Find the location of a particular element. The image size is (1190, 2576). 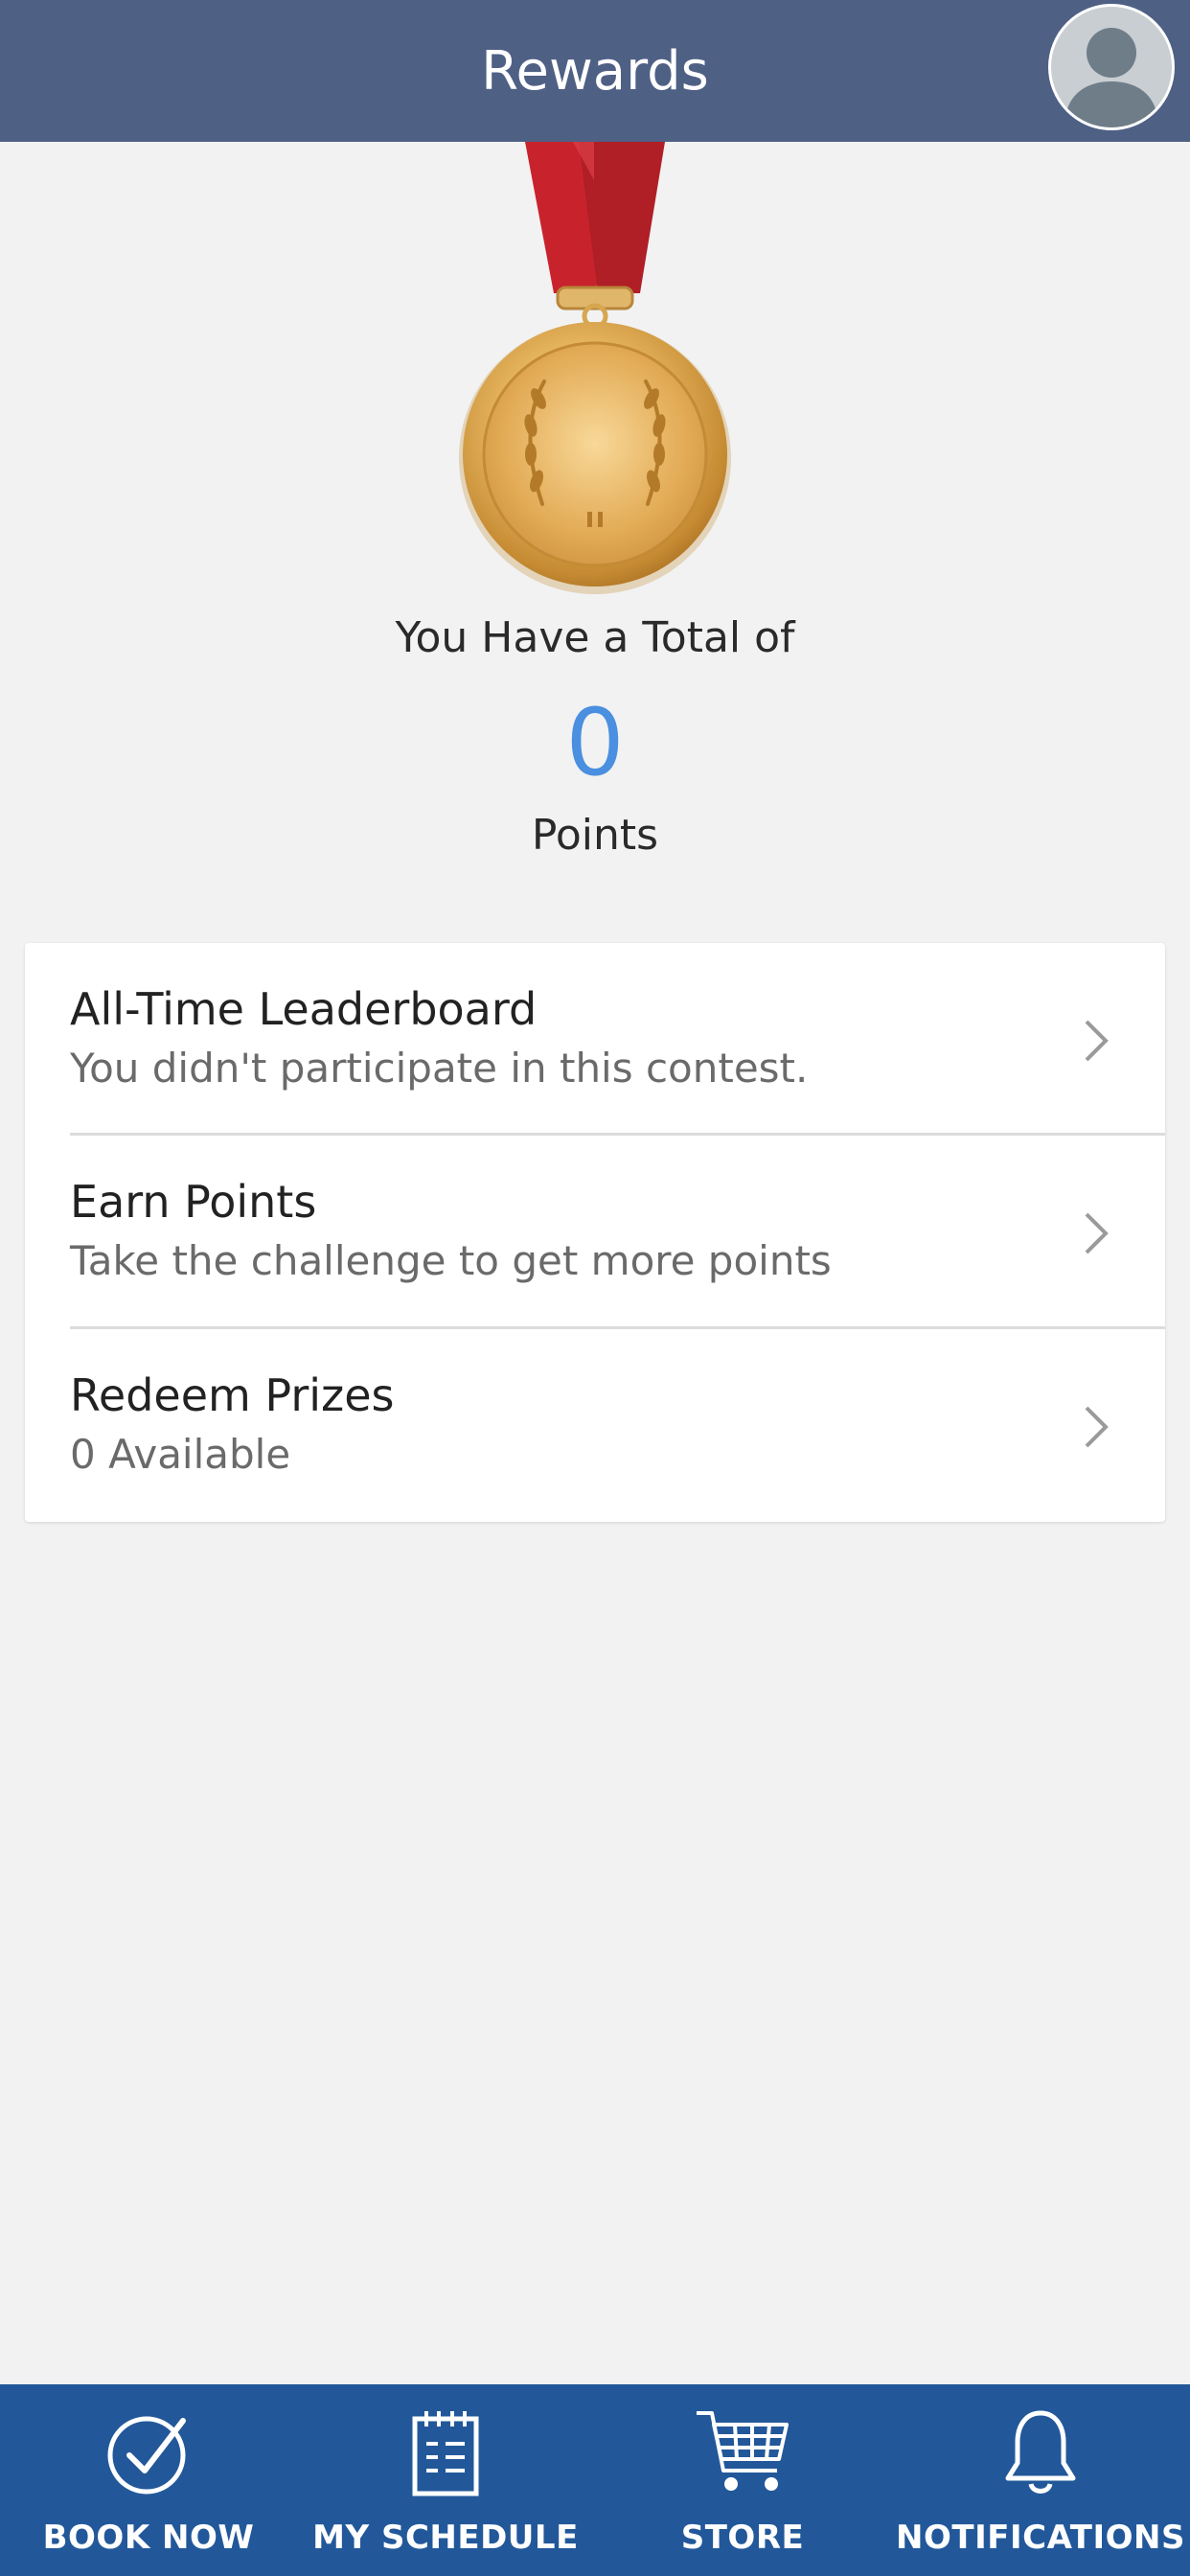

nav-label: STORE is located at coordinates (743, 2537).